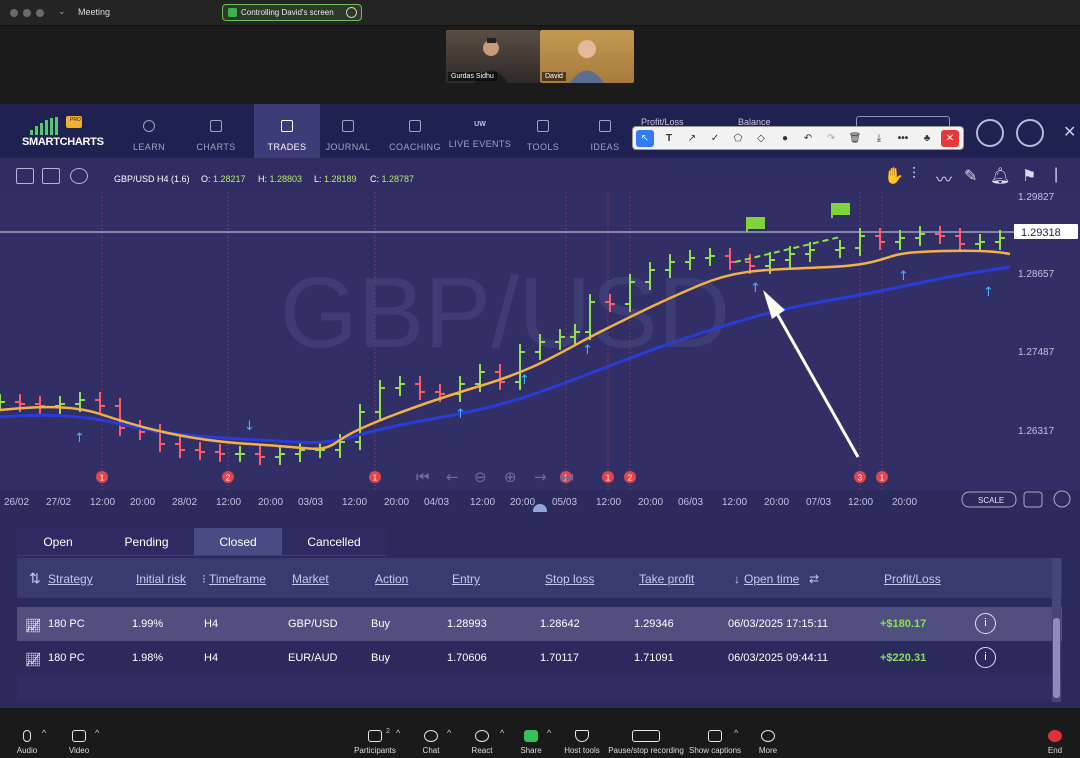  What do you see at coordinates (391, 579) in the screenshot?
I see `column-action: Action` at bounding box center [391, 579].